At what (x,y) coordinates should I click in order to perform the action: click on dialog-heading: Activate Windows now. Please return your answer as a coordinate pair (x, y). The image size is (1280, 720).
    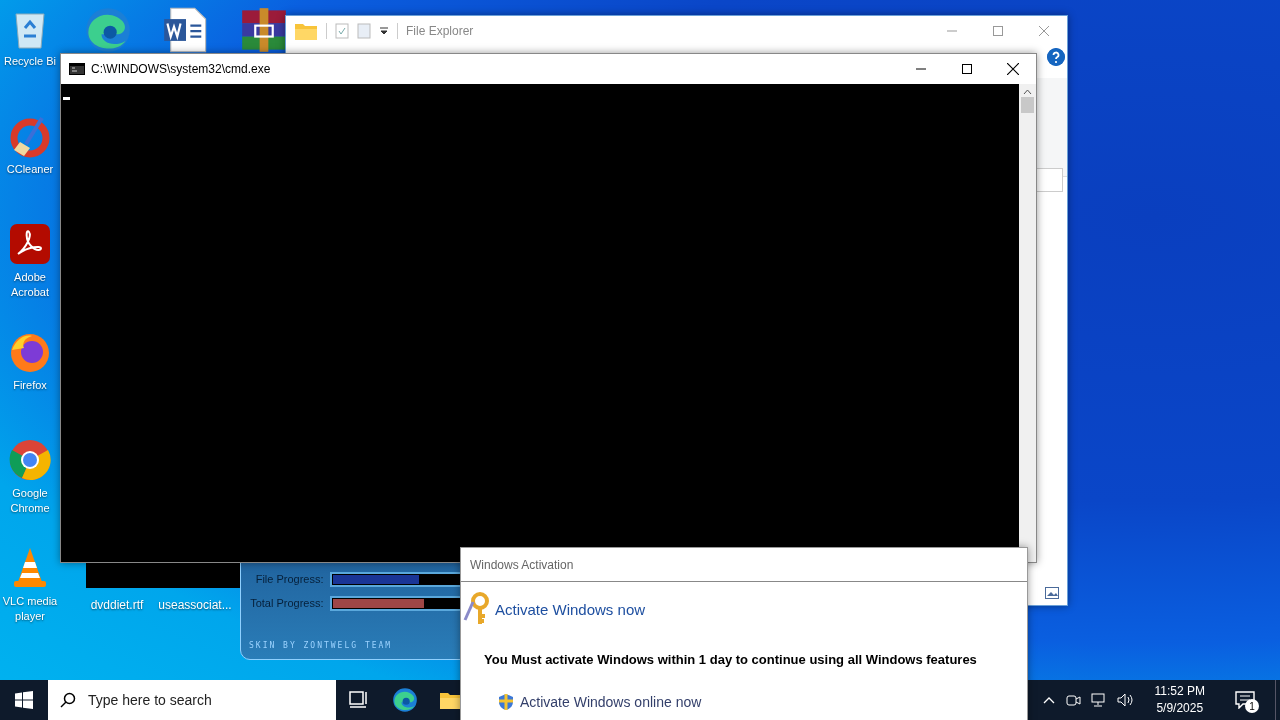
    Looking at the image, I should click on (570, 609).